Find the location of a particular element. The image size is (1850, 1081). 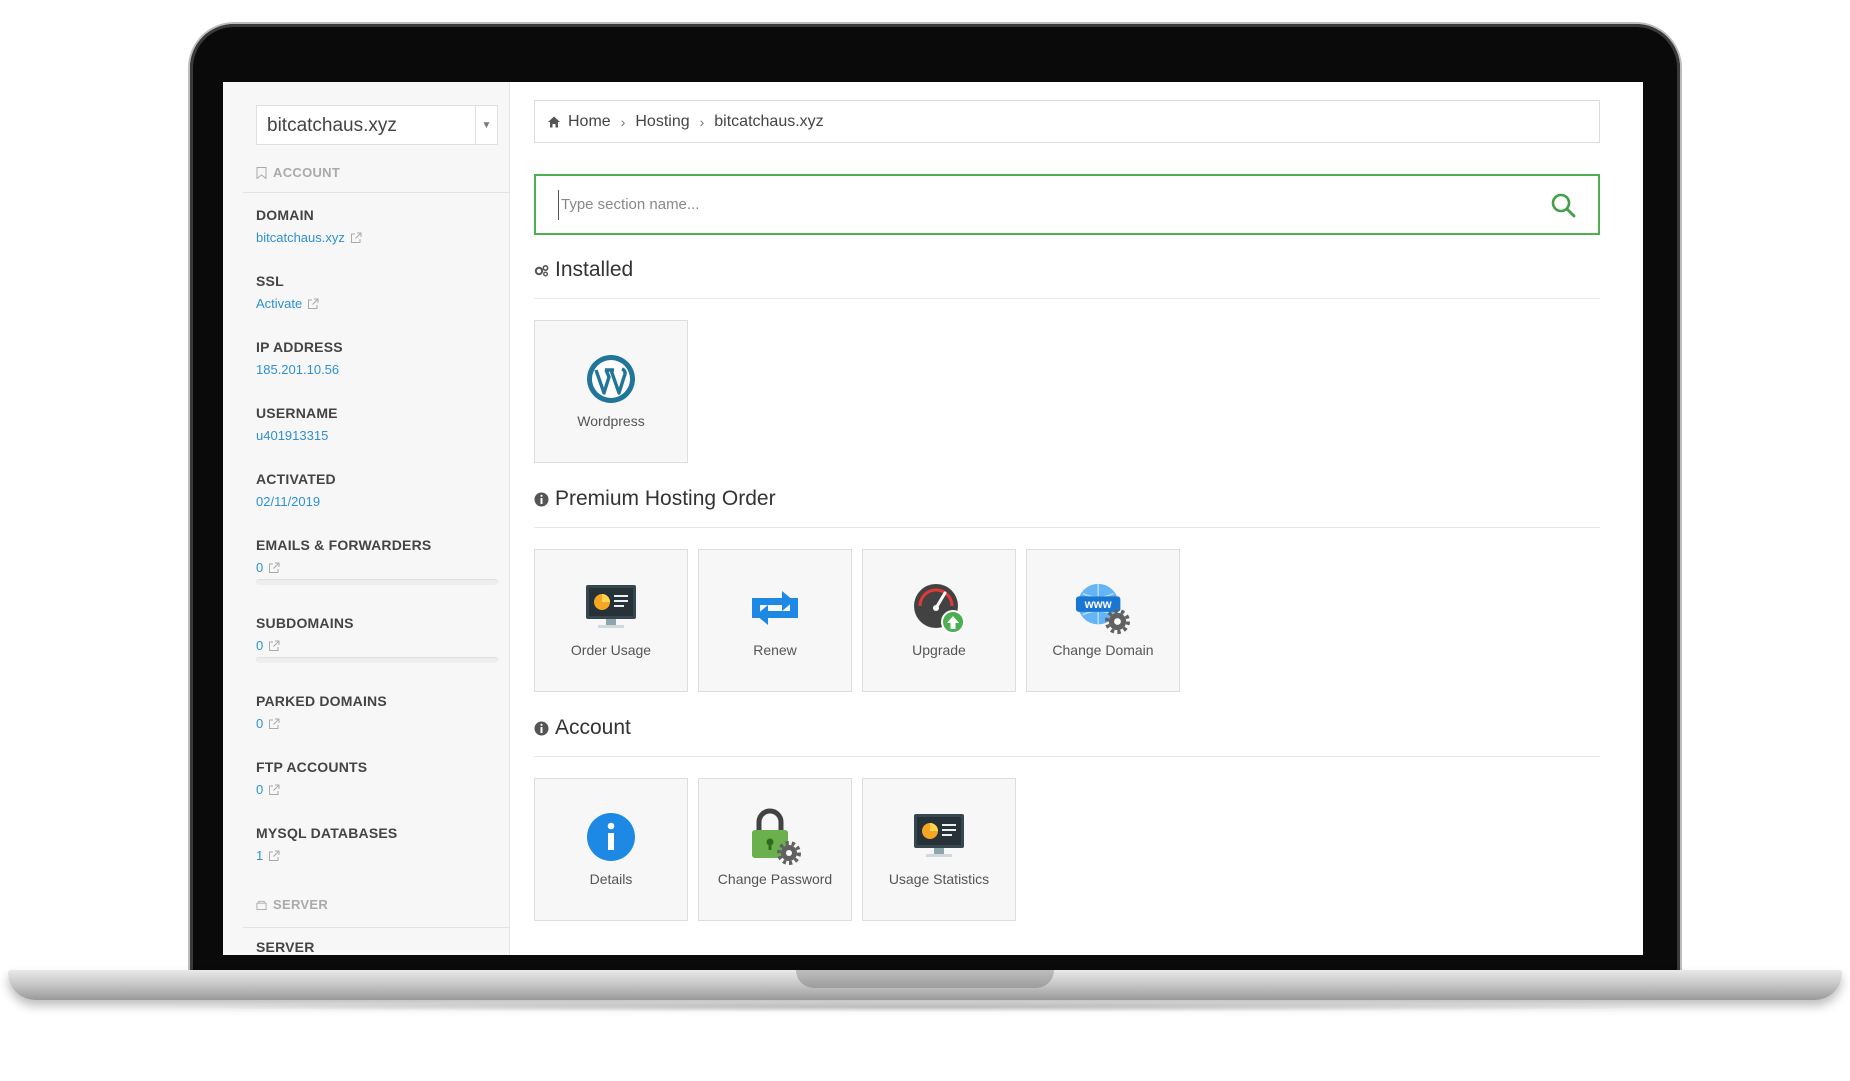

subdomains-link: 0 is located at coordinates (305, 645).